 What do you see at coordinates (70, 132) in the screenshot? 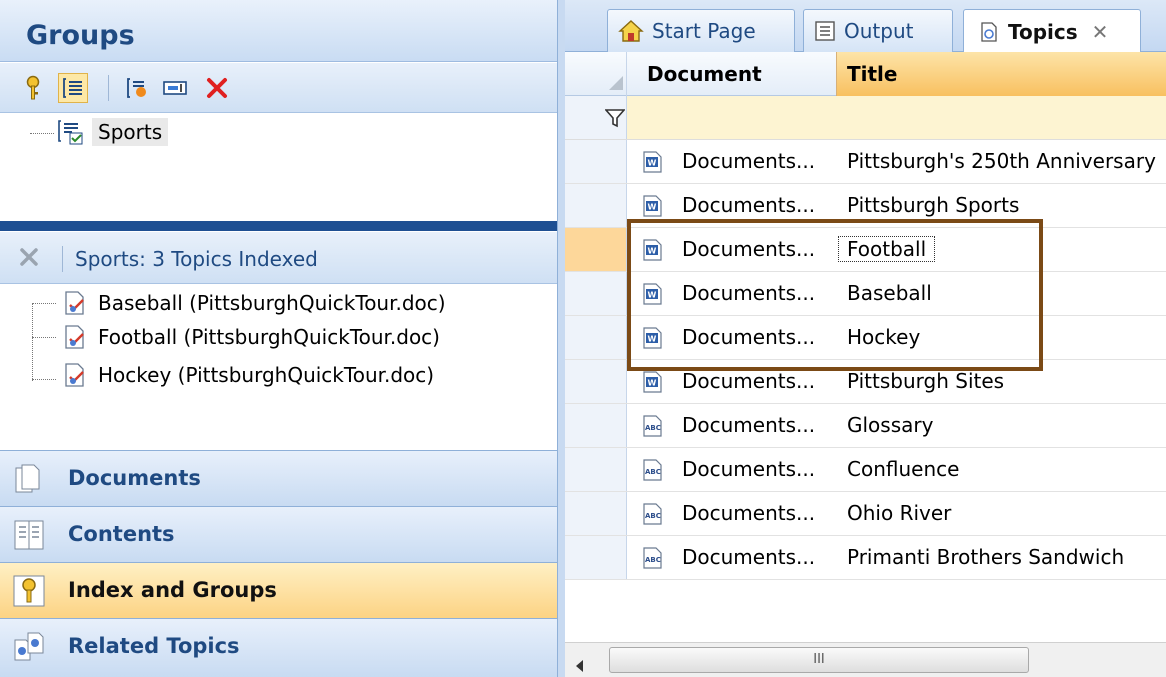
I see `group-icon` at bounding box center [70, 132].